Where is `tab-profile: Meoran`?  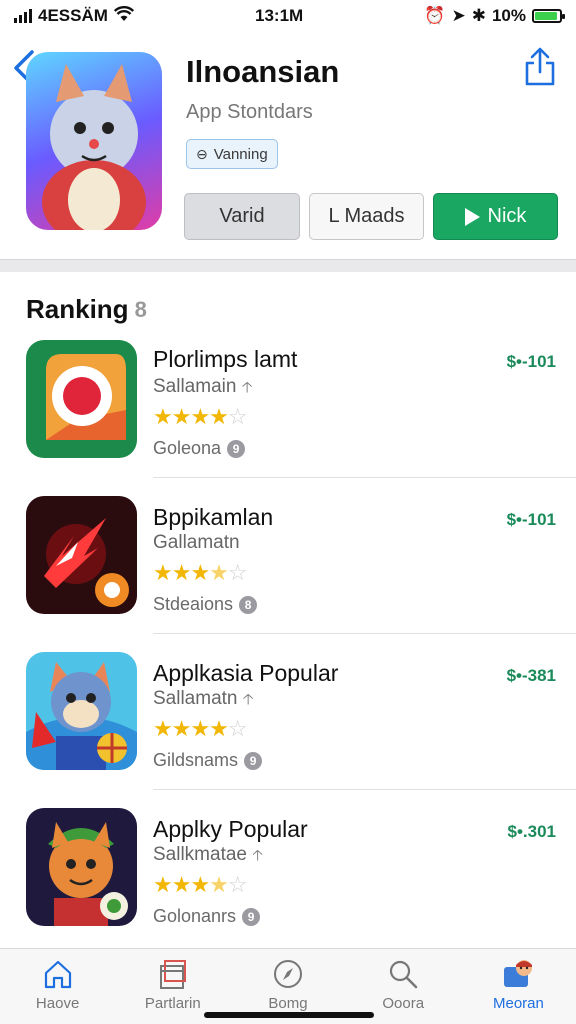
tab-profile: Meoran is located at coordinates (518, 986).